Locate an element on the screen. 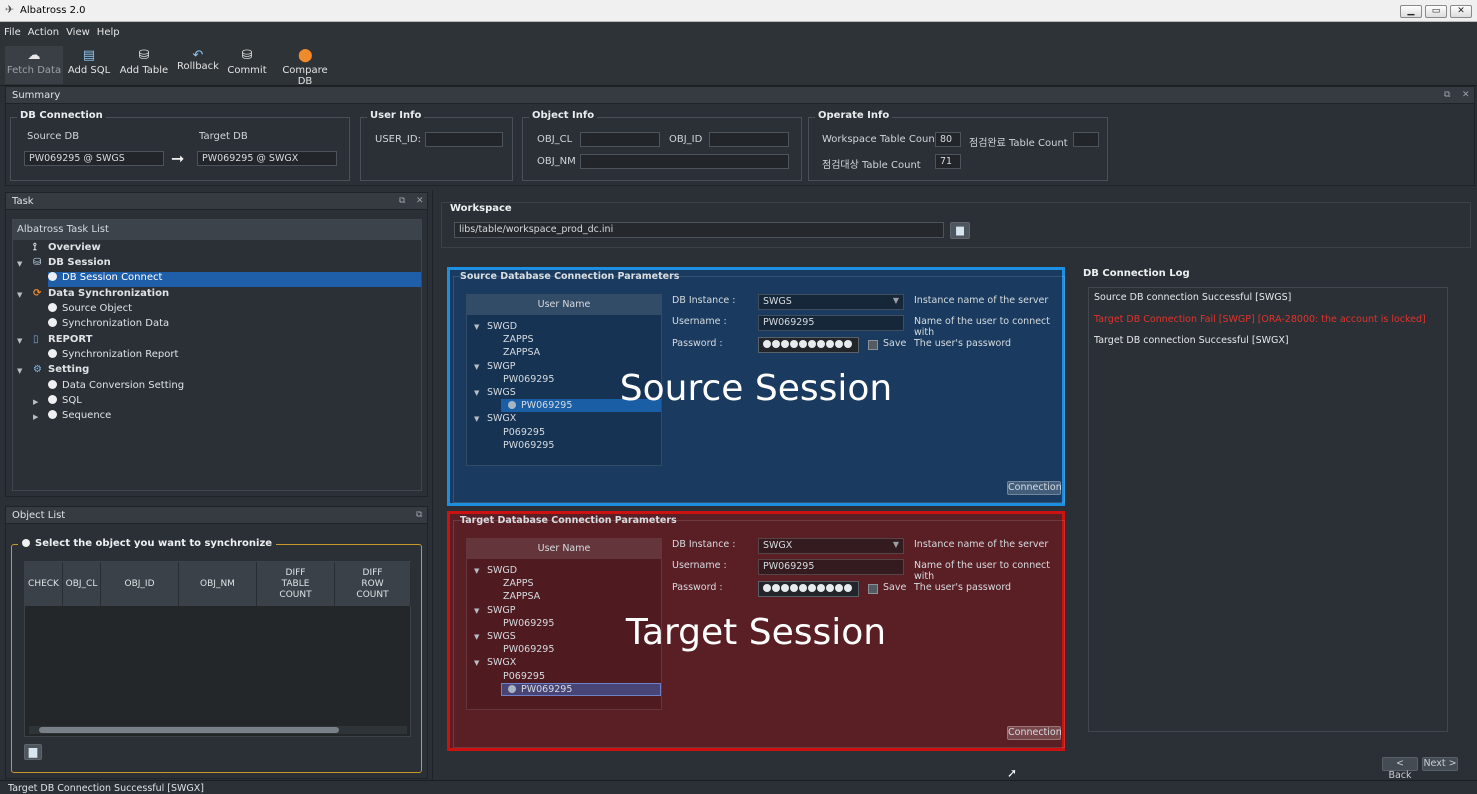  minimize-button: ▁ is located at coordinates (1411, 11).